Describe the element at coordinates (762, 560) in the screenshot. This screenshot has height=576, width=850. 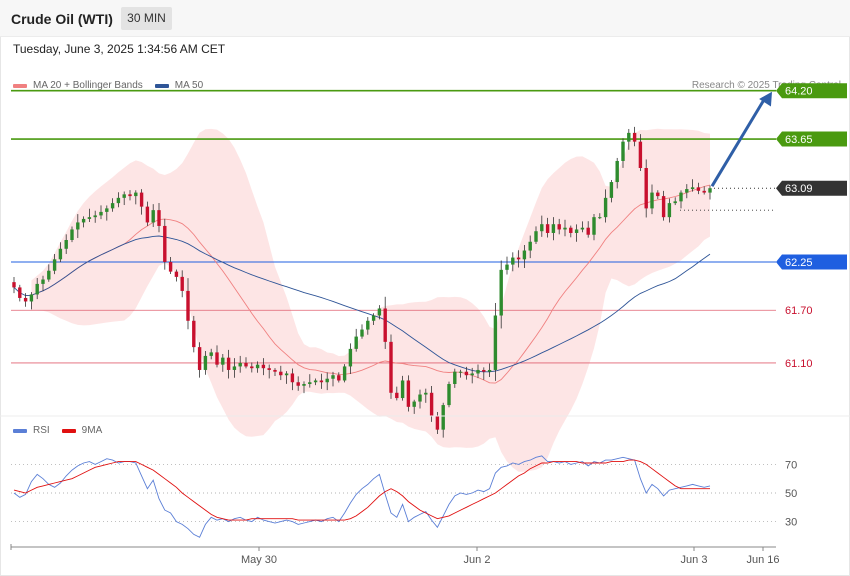
I see `x-tick-label: Jun 16` at that location.